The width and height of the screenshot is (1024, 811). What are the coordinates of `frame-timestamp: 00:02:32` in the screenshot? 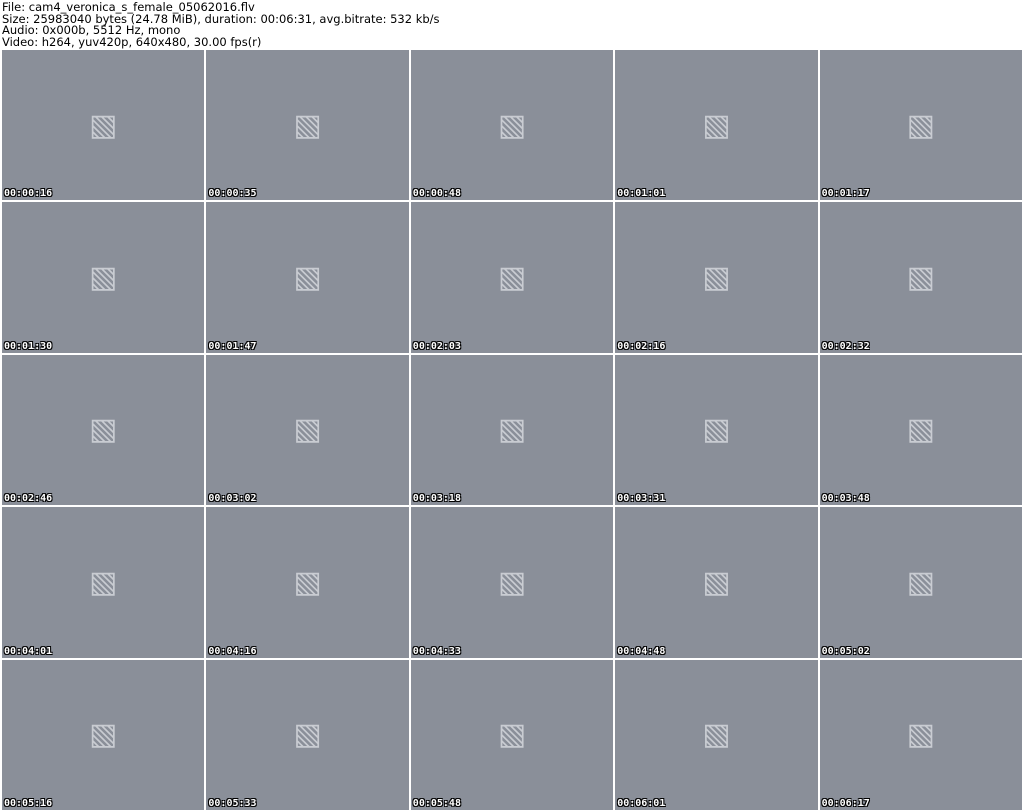 It's located at (845, 346).